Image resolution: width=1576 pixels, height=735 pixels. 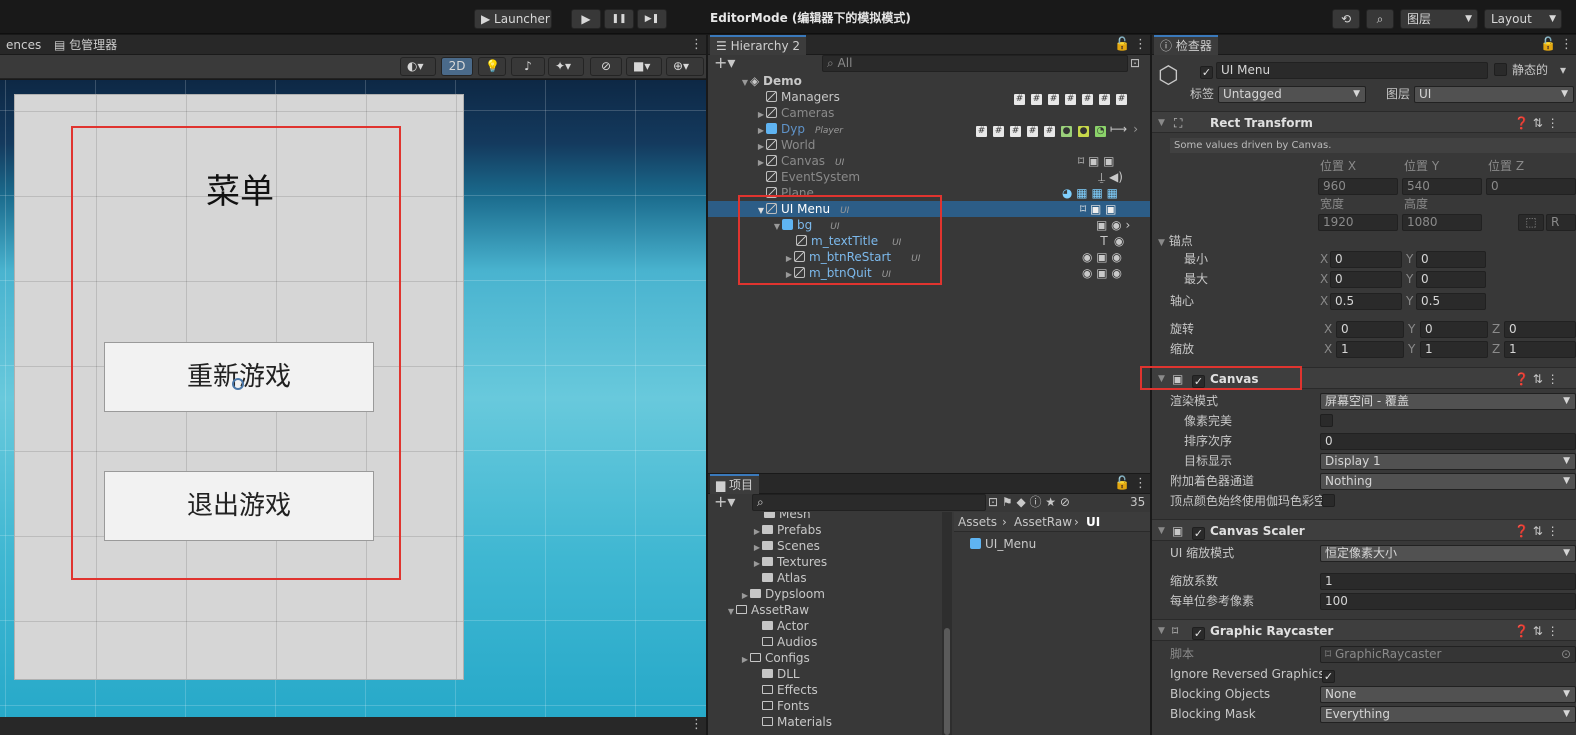 What do you see at coordinates (1328, 501) in the screenshot?
I see `vertex-gamma-checkbox` at bounding box center [1328, 501].